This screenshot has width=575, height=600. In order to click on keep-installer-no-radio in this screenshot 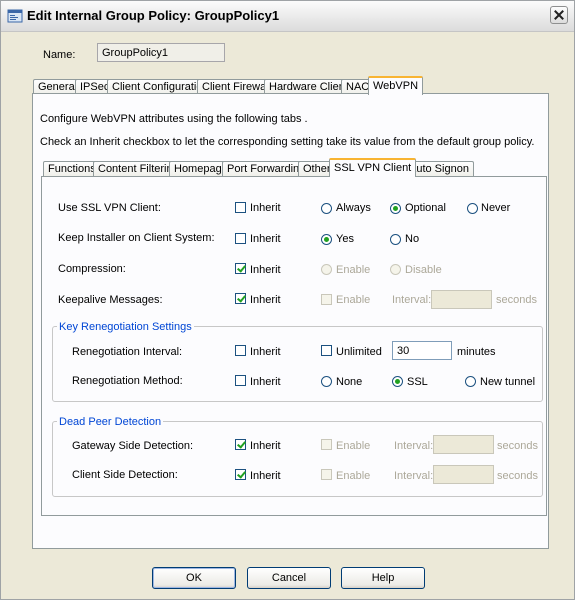, I will do `click(395, 239)`.